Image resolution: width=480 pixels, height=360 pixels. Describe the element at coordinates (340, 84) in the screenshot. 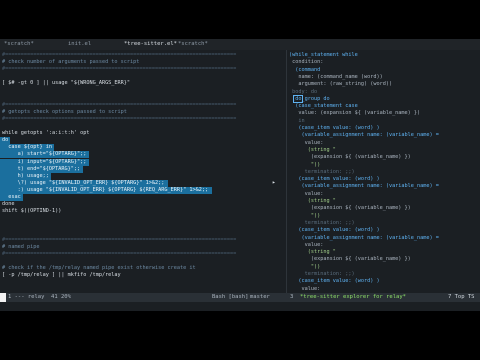

I see `syntax-tree-line: argument: (raw_string) (word))` at that location.